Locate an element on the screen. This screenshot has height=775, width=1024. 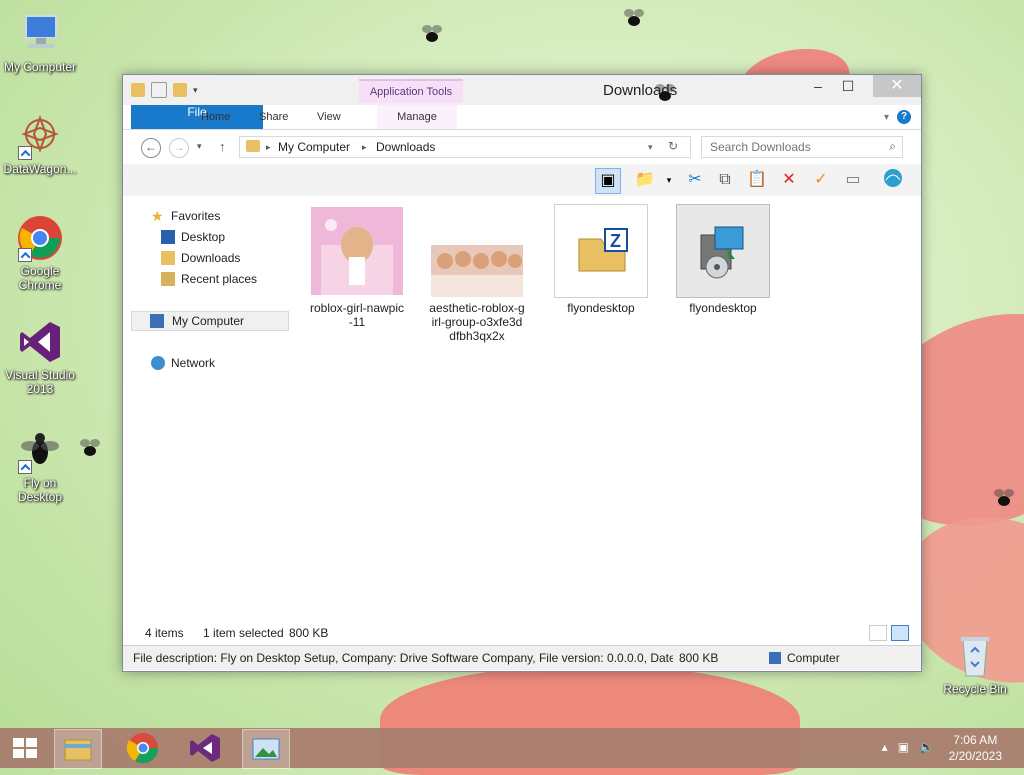
desktop-icon is located at coordinates (168, 237).